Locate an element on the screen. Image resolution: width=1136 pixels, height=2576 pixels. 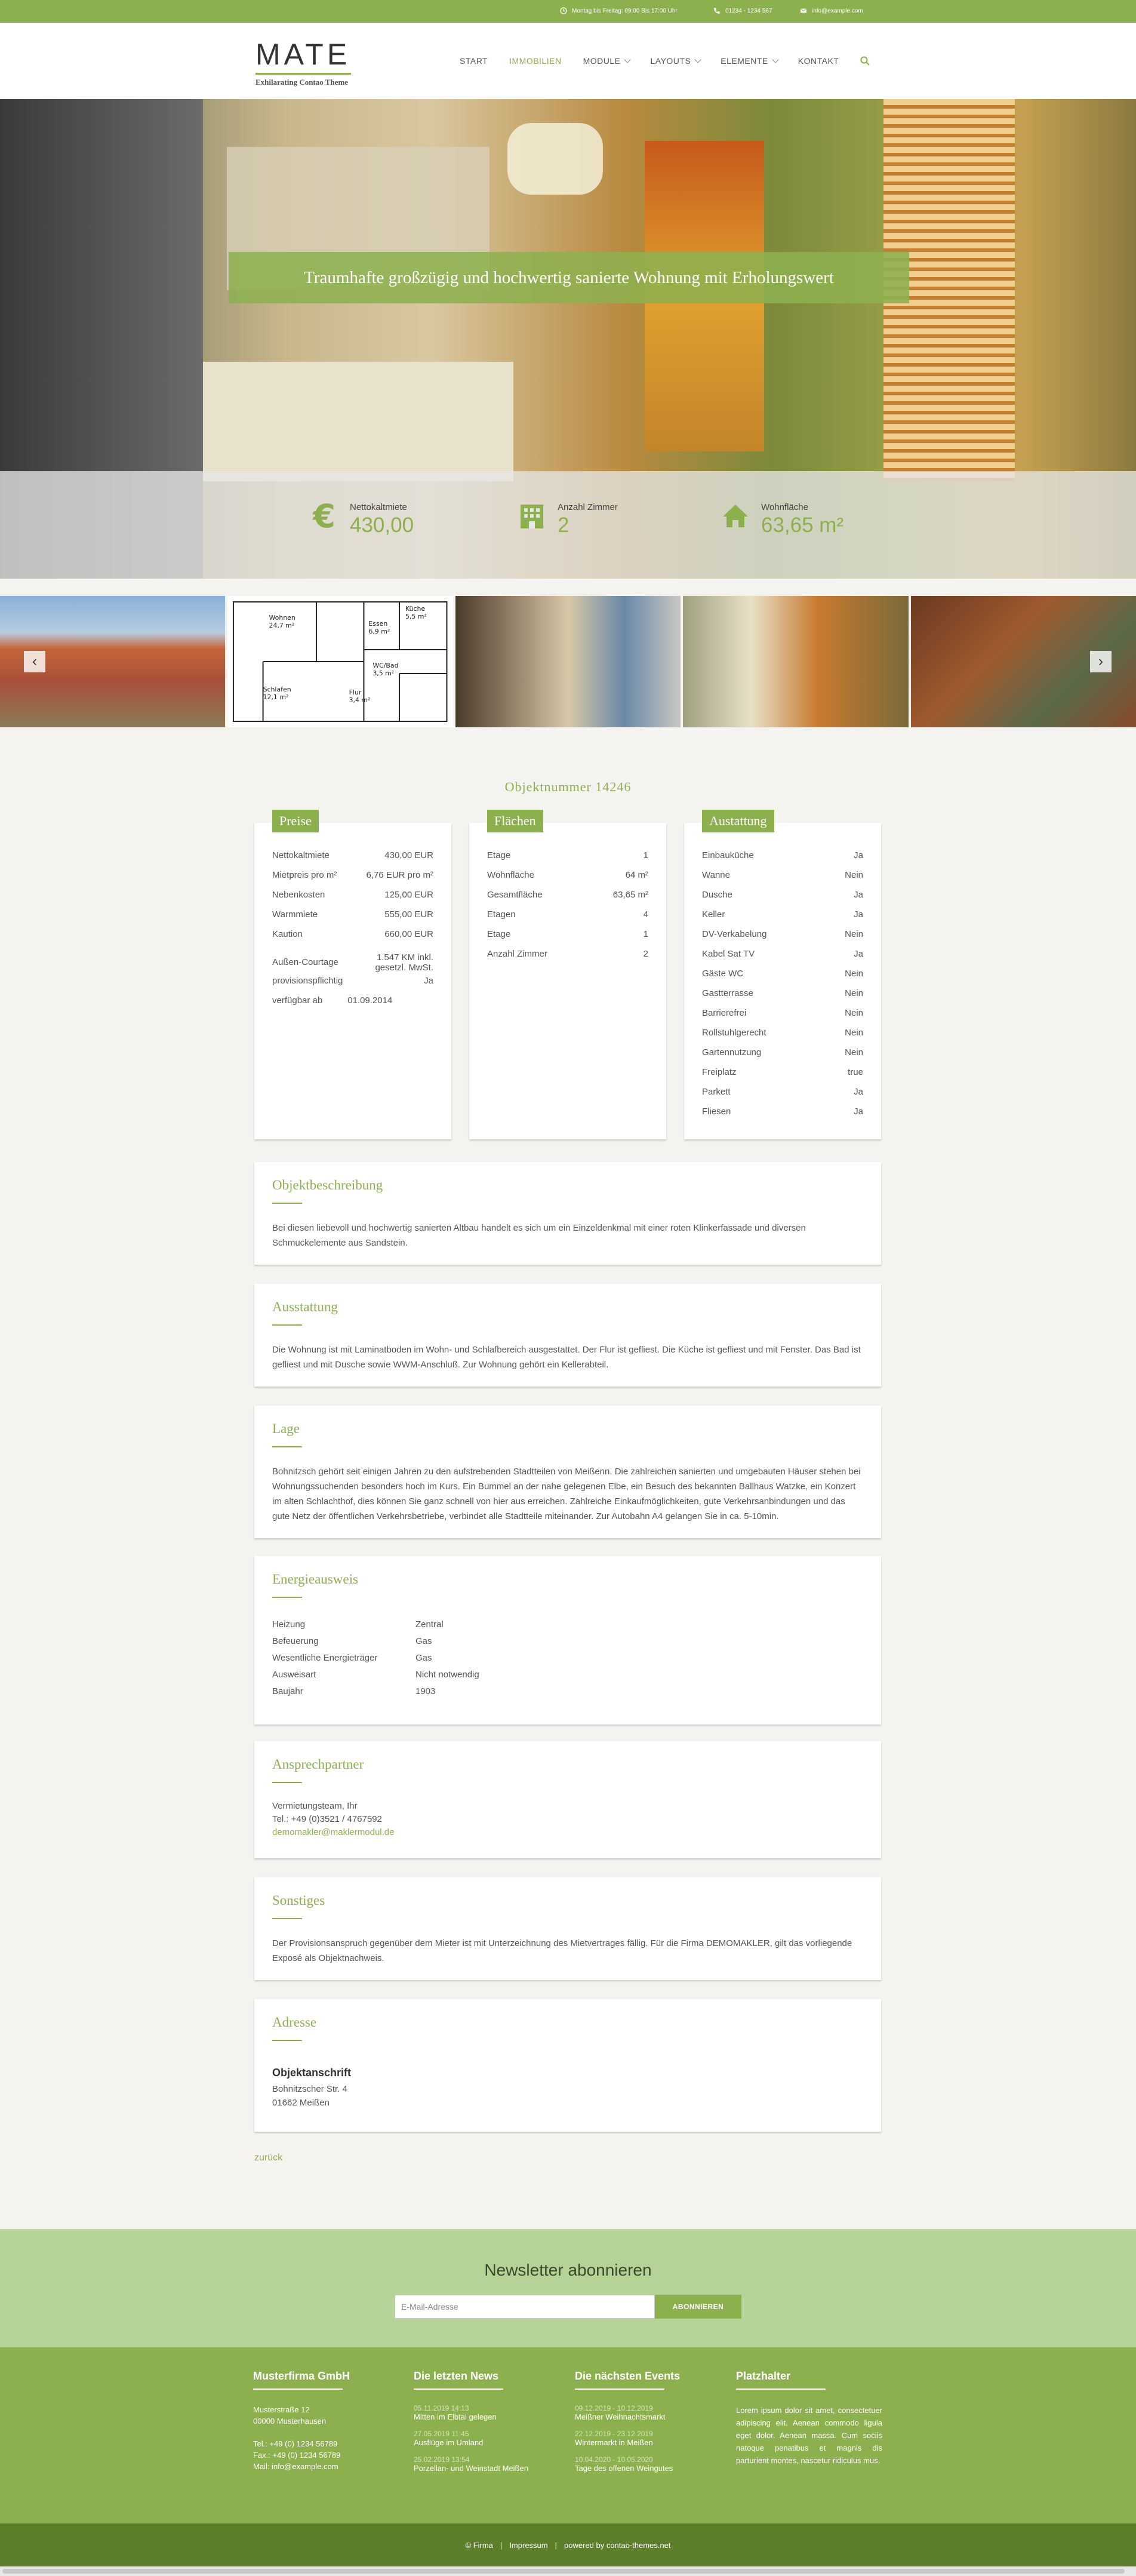
table-row: Einbauküche Ja is located at coordinates (783, 860).